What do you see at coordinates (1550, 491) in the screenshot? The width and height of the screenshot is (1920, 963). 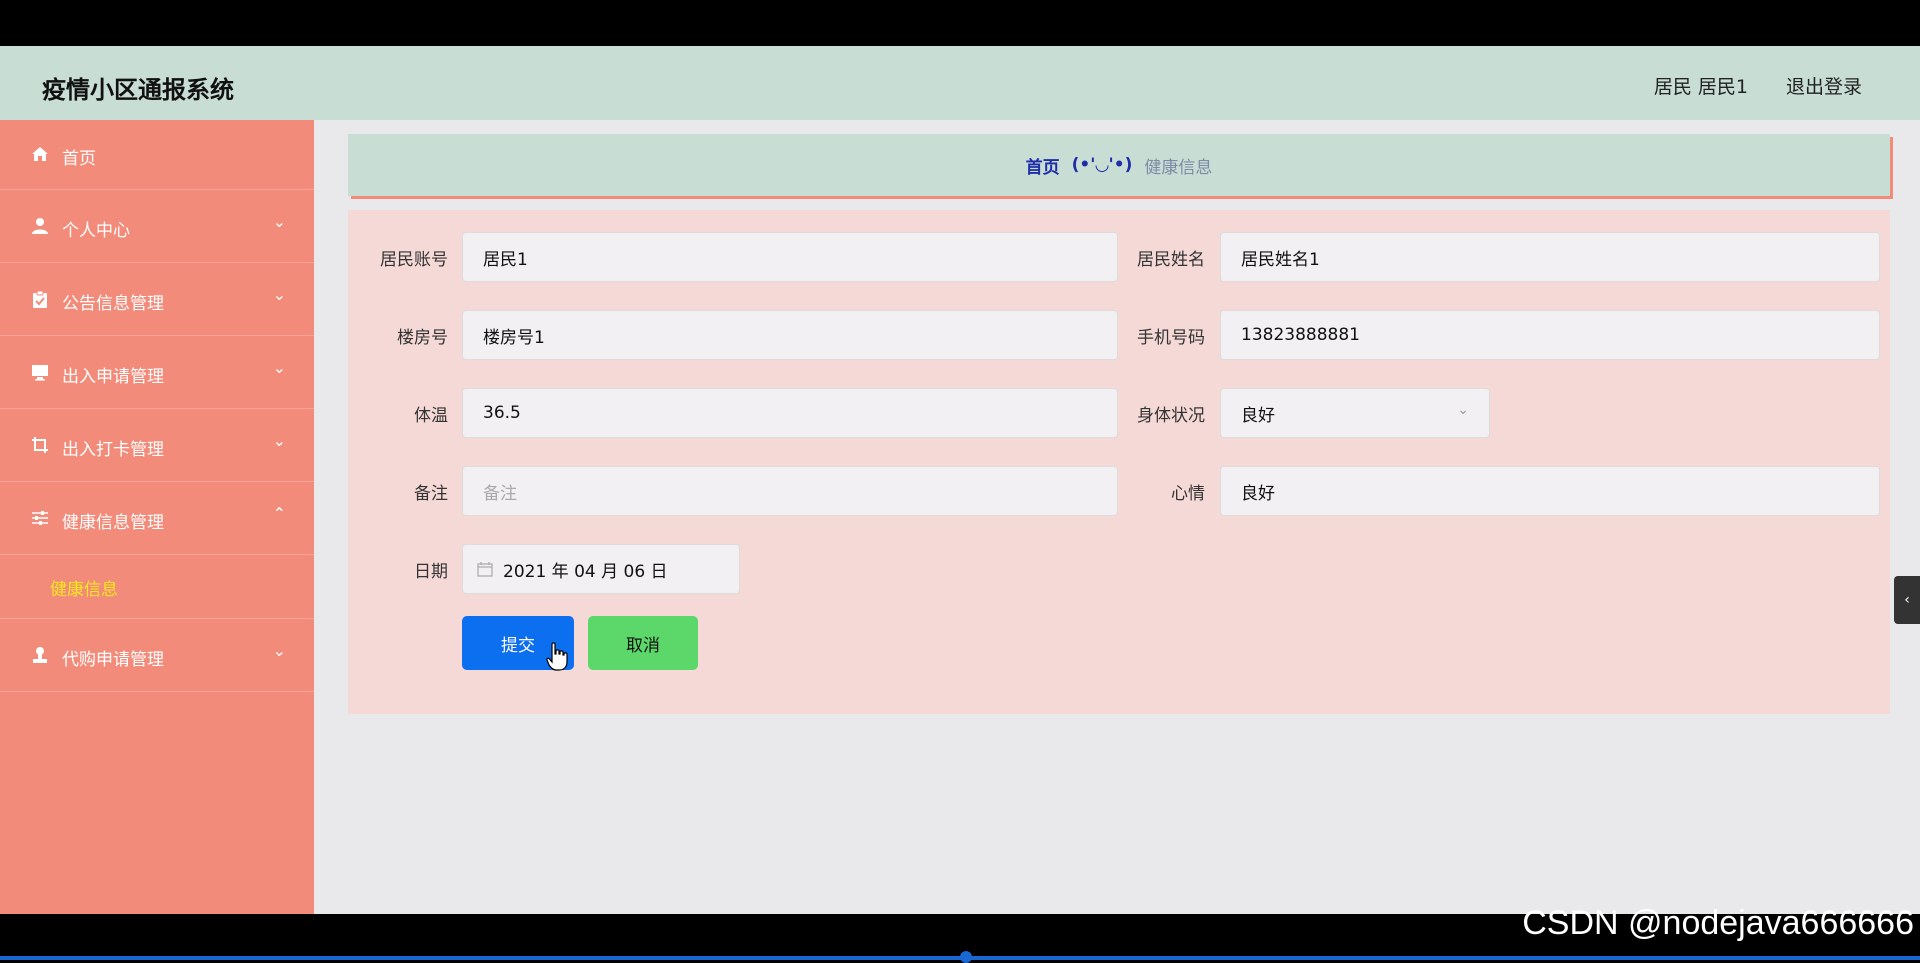 I see `mood-input: 良好` at bounding box center [1550, 491].